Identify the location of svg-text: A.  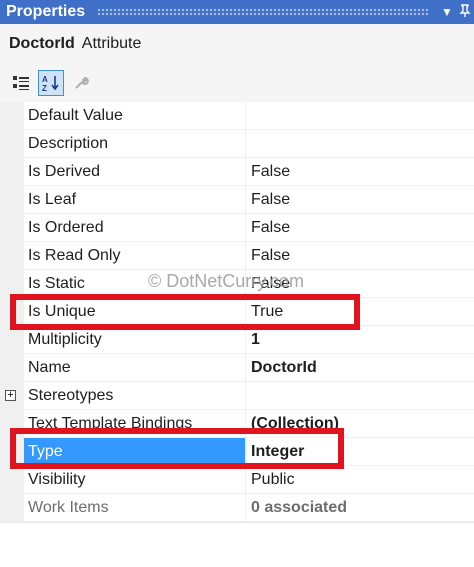
(45, 79).